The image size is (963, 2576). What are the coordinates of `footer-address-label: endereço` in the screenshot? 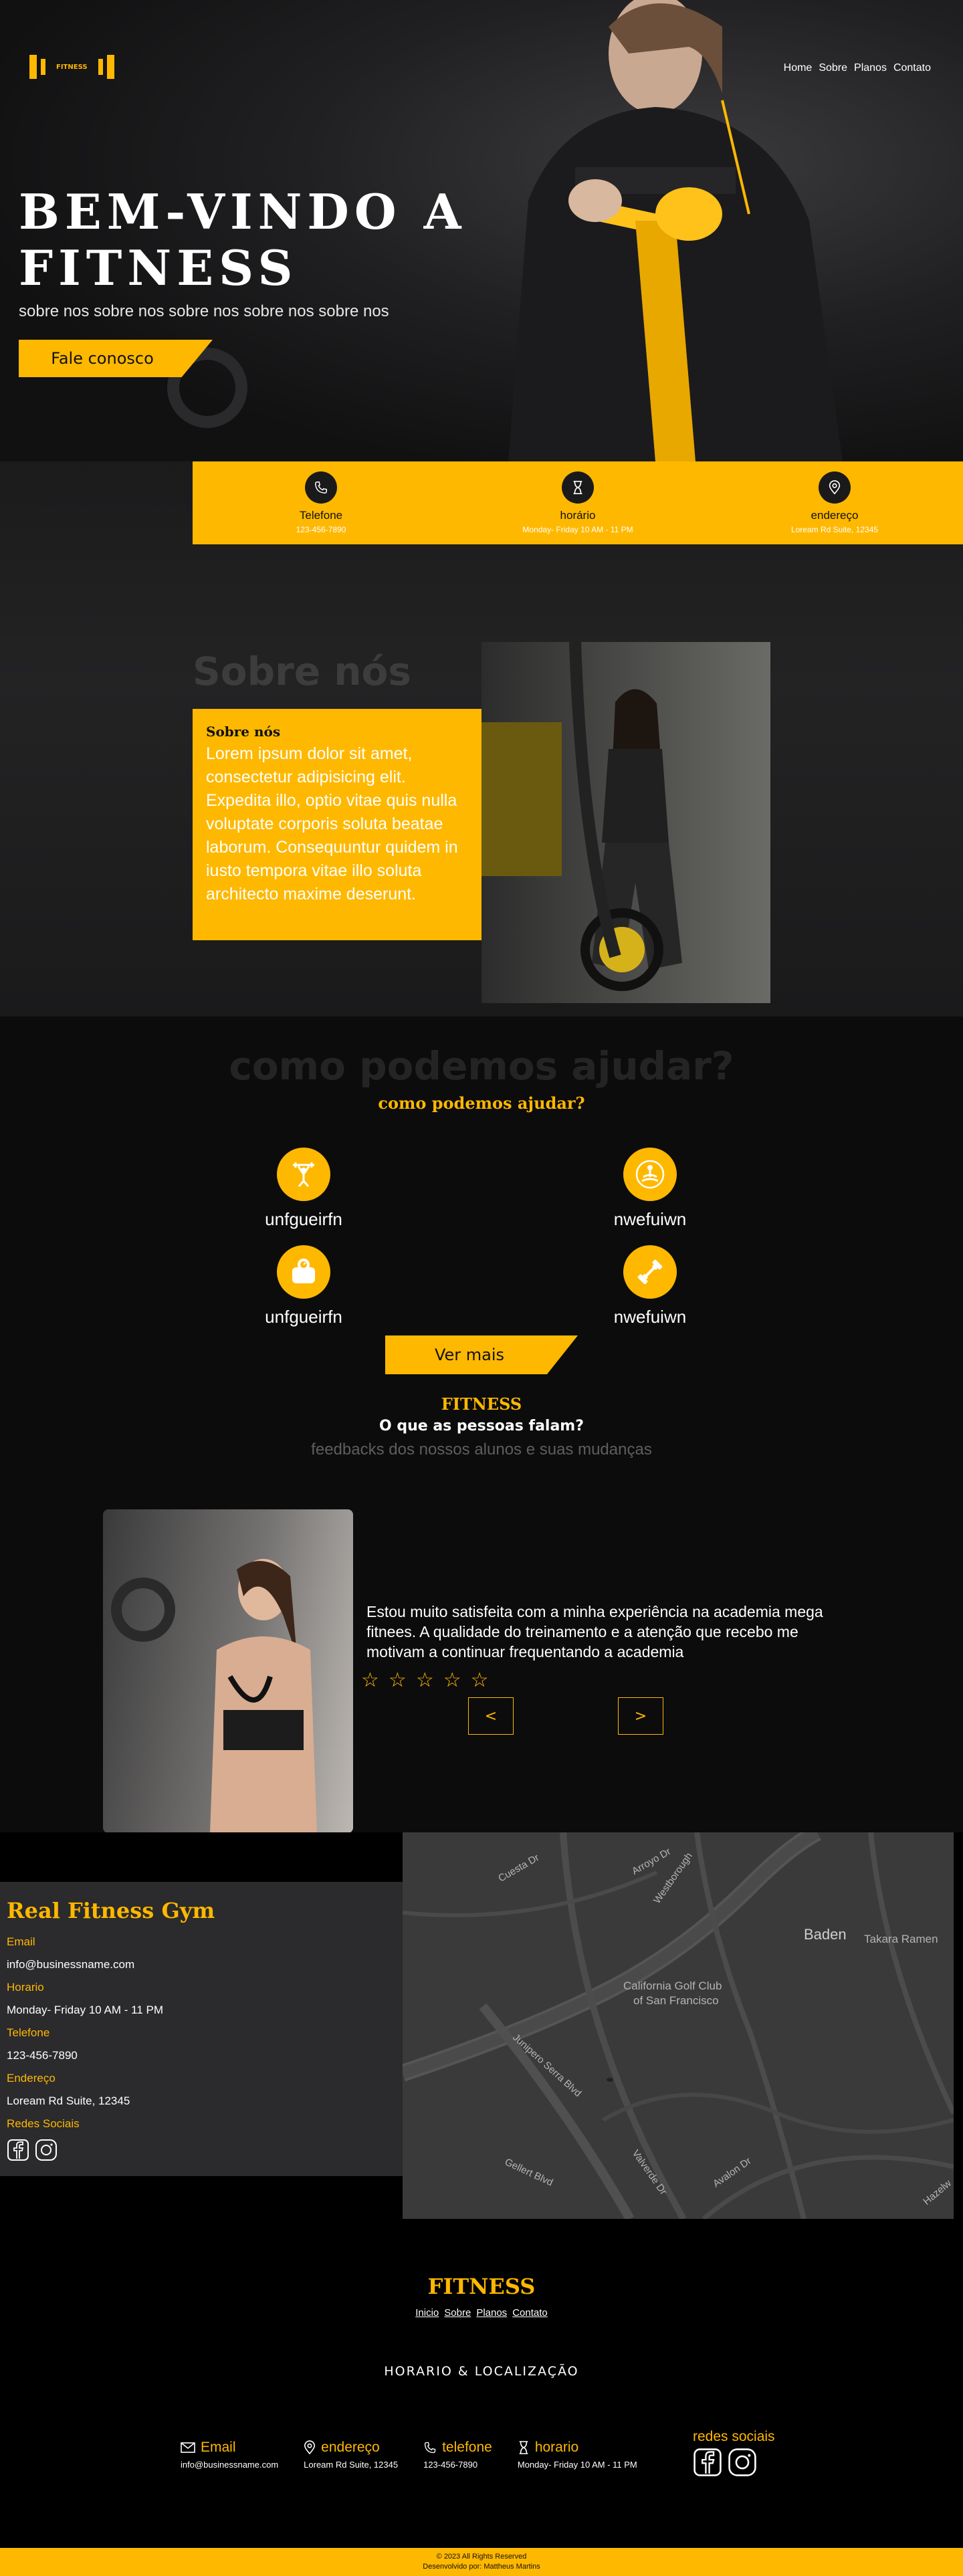 It's located at (350, 2448).